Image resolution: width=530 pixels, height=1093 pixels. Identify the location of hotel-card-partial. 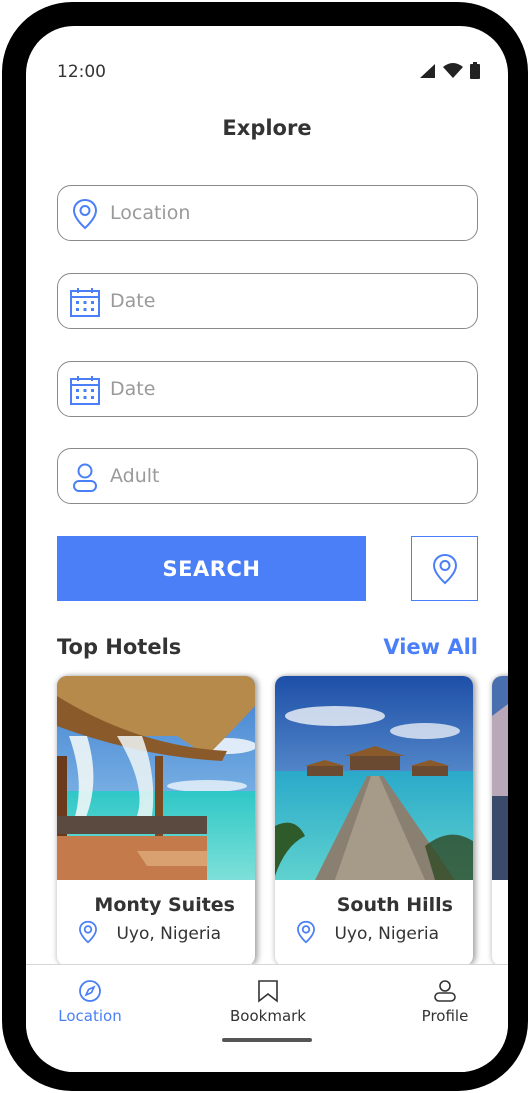
(500, 821).